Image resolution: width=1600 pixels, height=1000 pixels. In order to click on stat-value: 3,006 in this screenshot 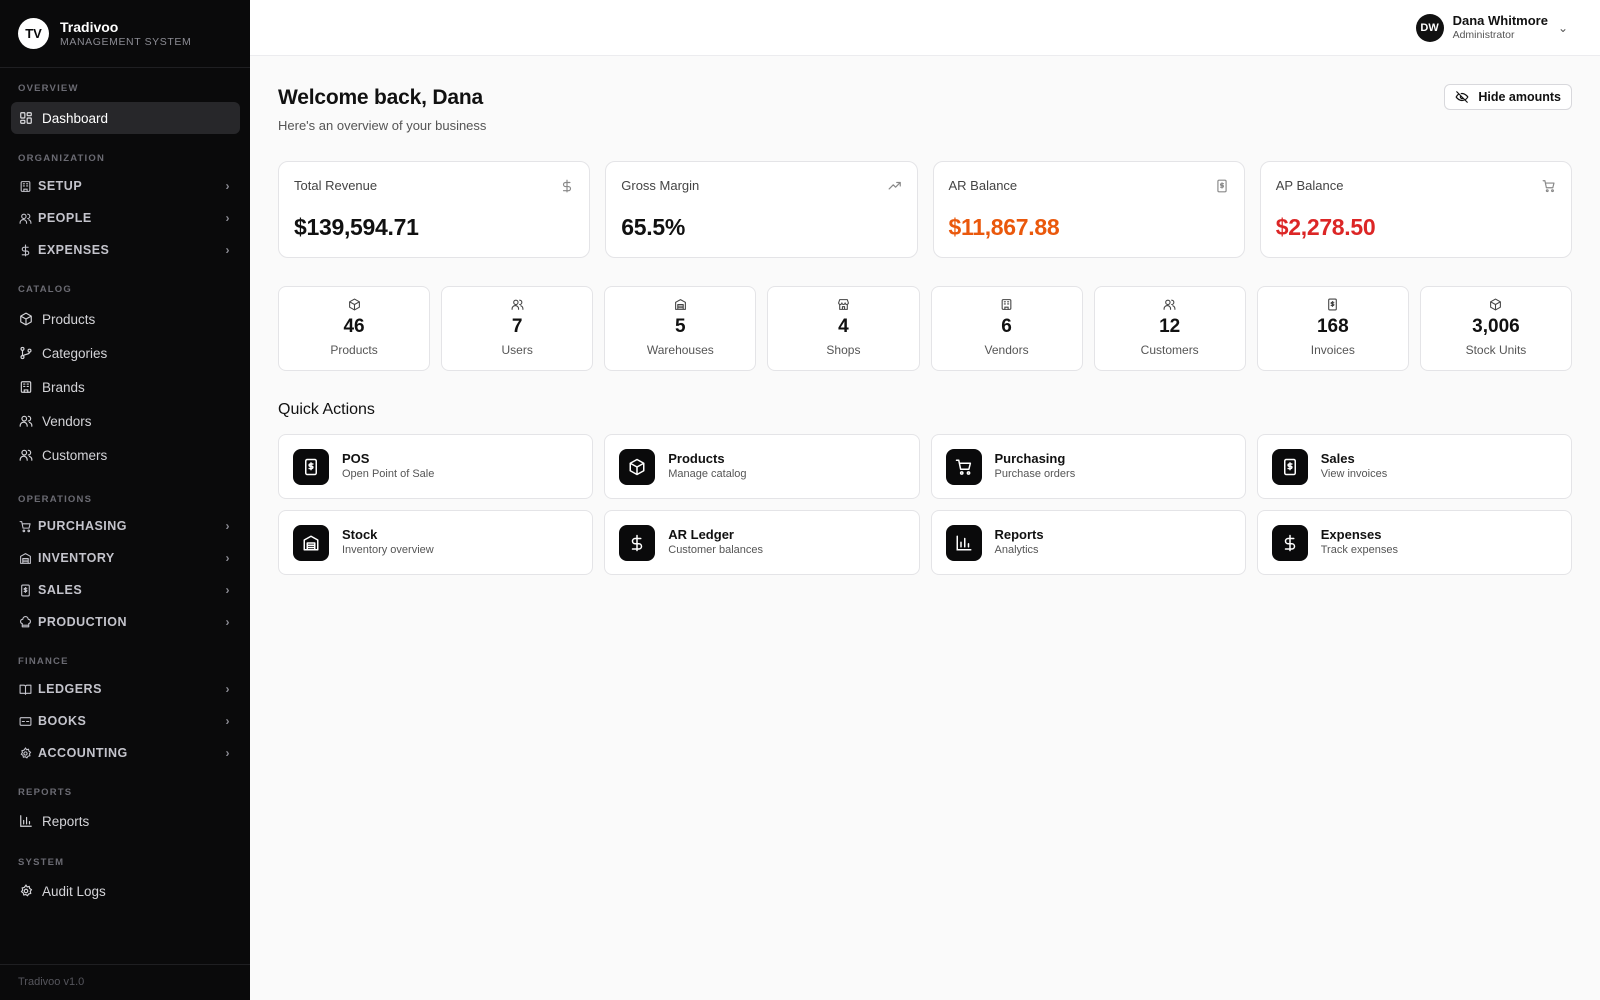, I will do `click(1496, 326)`.